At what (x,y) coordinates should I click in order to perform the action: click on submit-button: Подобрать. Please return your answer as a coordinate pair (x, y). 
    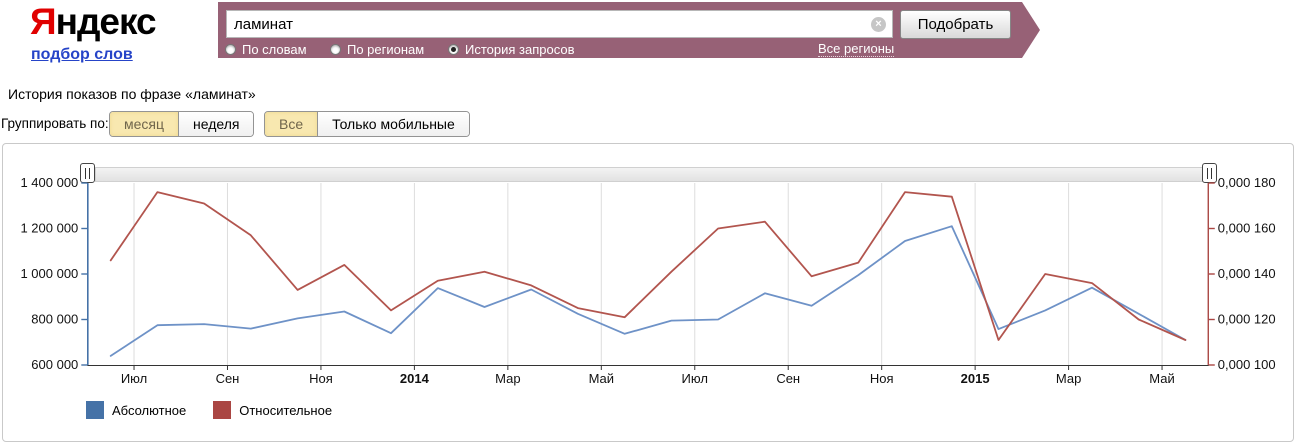
    Looking at the image, I should click on (955, 24).